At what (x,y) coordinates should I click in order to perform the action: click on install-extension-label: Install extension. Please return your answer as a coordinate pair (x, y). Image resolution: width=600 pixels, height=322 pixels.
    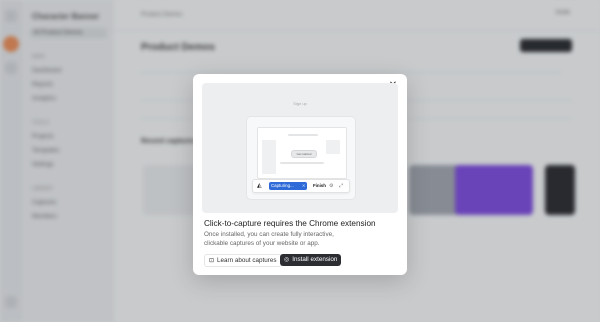
    Looking at the image, I should click on (315, 259).